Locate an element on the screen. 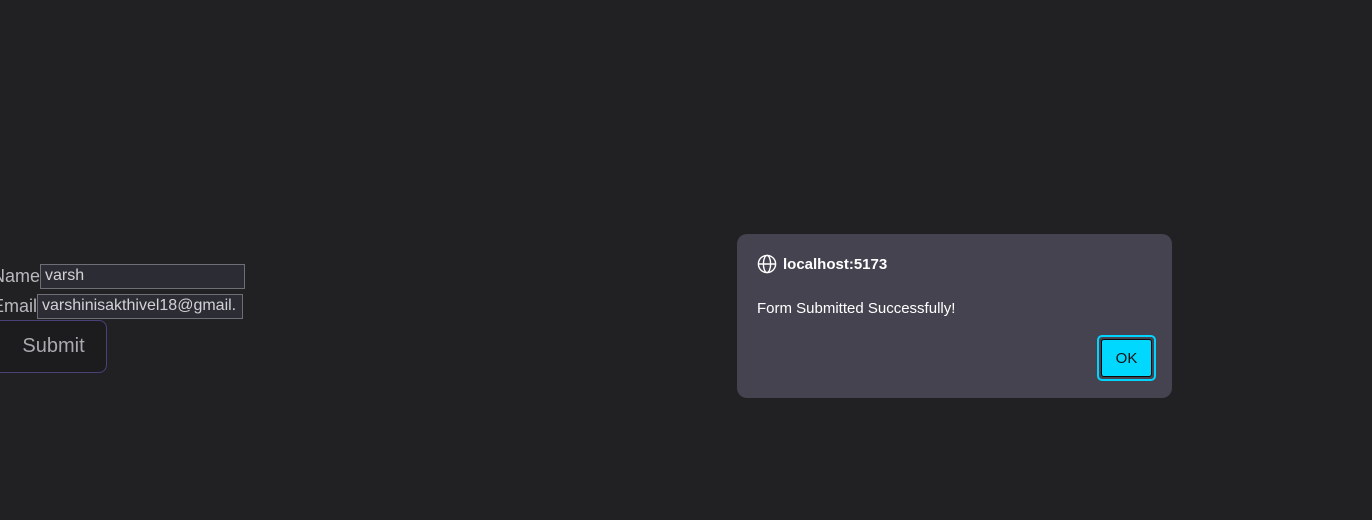  dialog-header: localhost:5173 is located at coordinates (822, 264).